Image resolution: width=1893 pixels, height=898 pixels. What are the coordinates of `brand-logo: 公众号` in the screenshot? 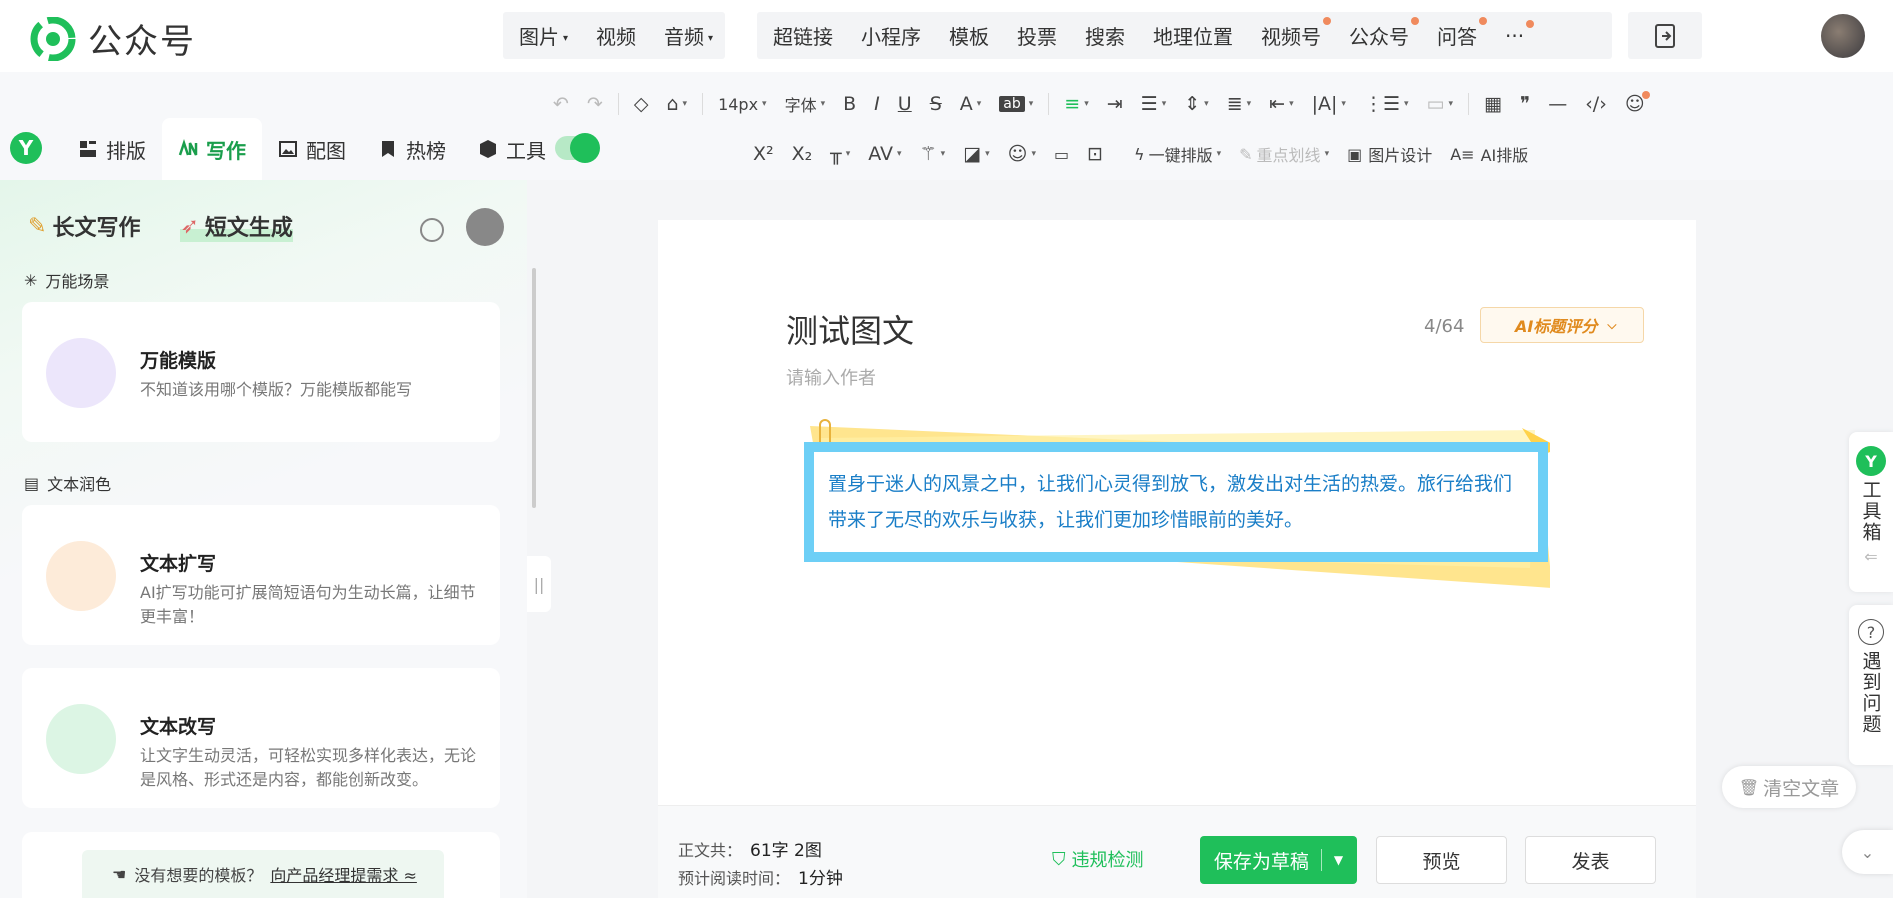 It's located at (113, 38).